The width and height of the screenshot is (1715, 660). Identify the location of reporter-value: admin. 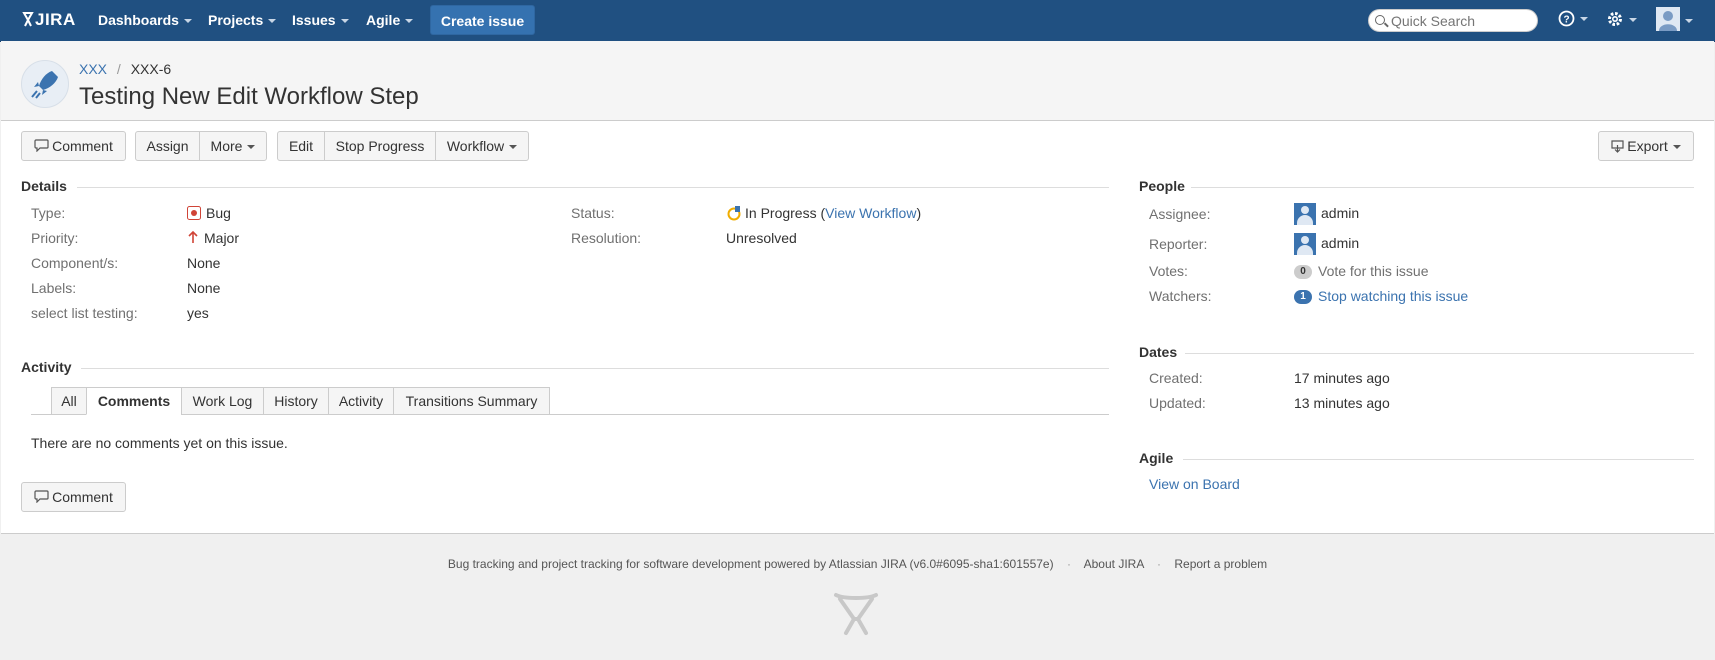
(1327, 243).